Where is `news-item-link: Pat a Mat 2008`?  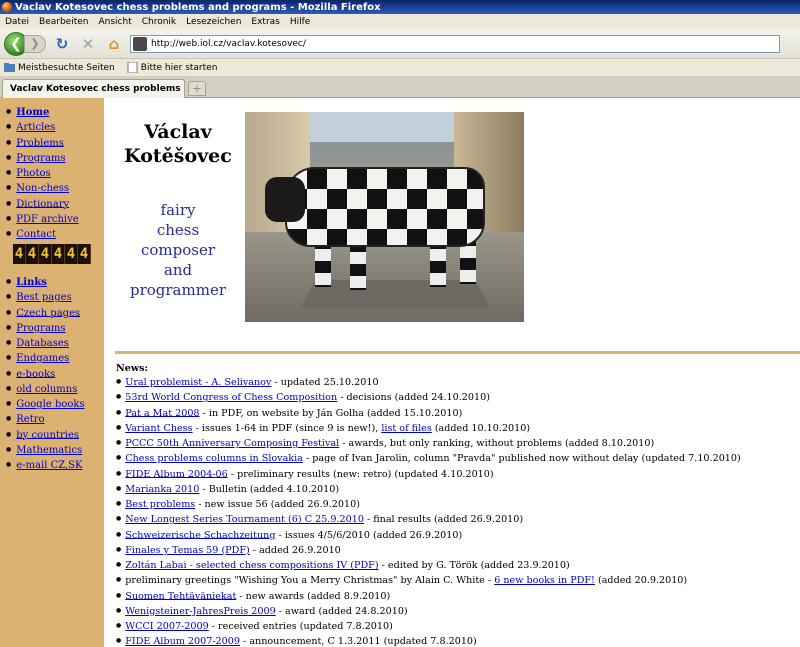 news-item-link: Pat a Mat 2008 is located at coordinates (162, 412).